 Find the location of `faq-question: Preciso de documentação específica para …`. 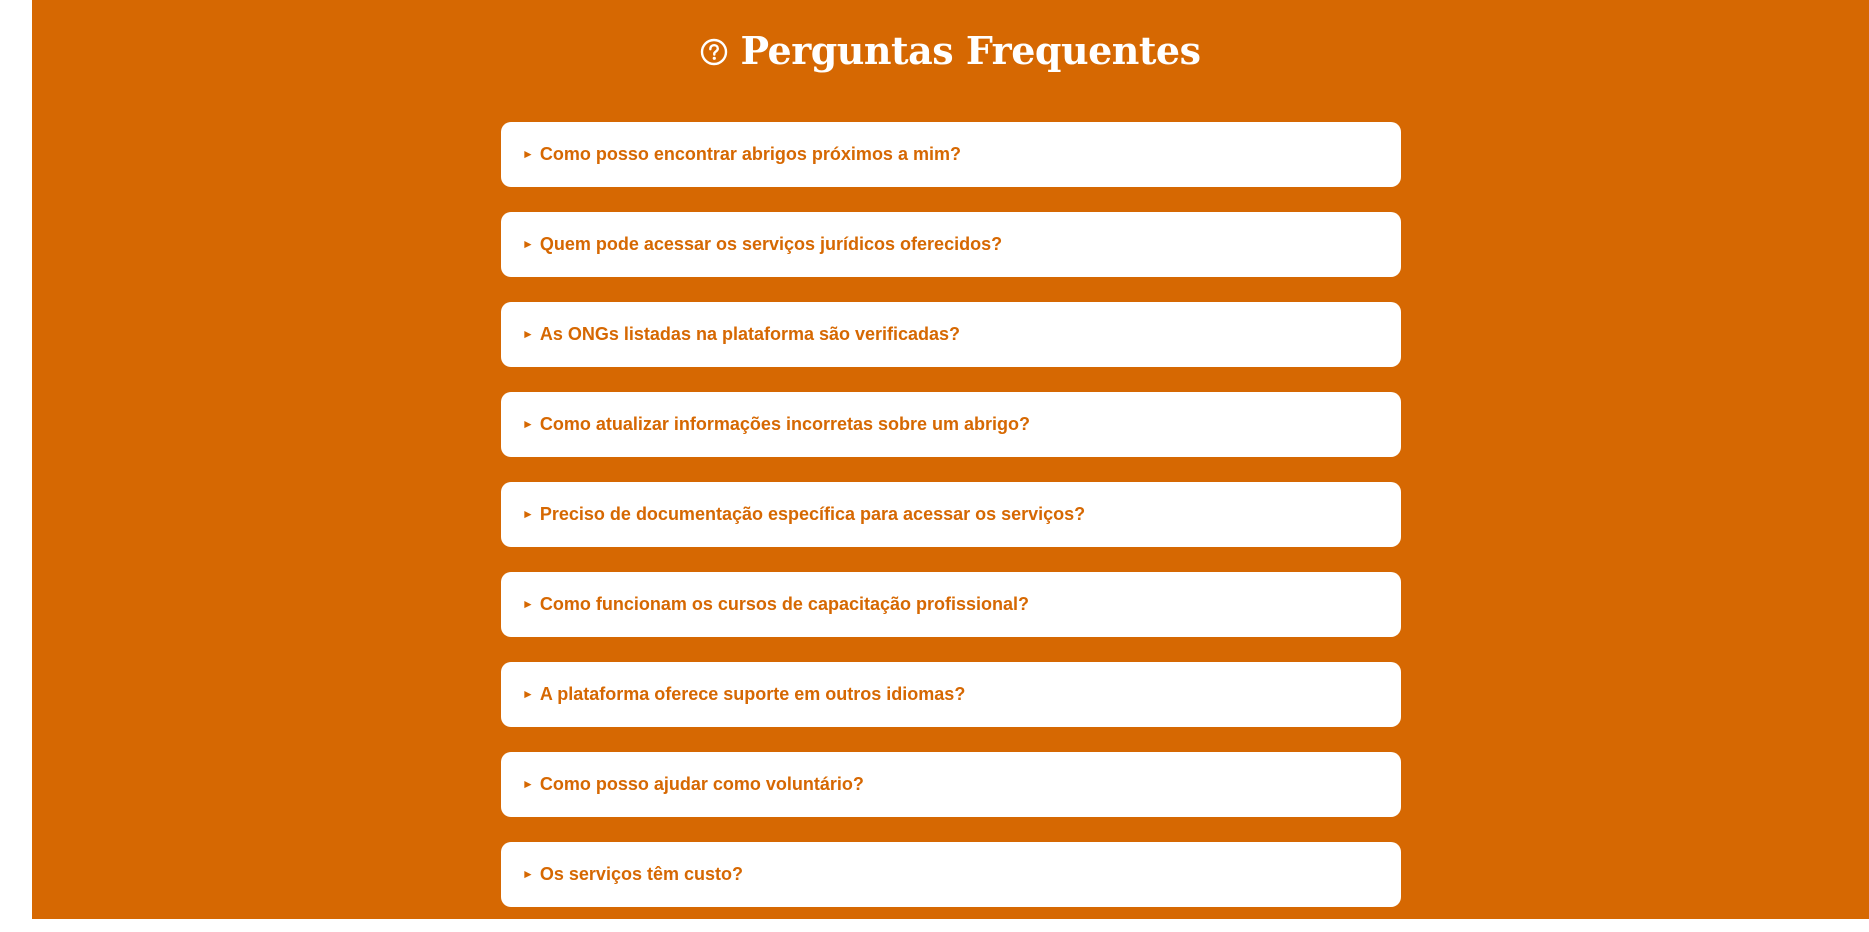

faq-question: Preciso de documentação específica para … is located at coordinates (812, 514).